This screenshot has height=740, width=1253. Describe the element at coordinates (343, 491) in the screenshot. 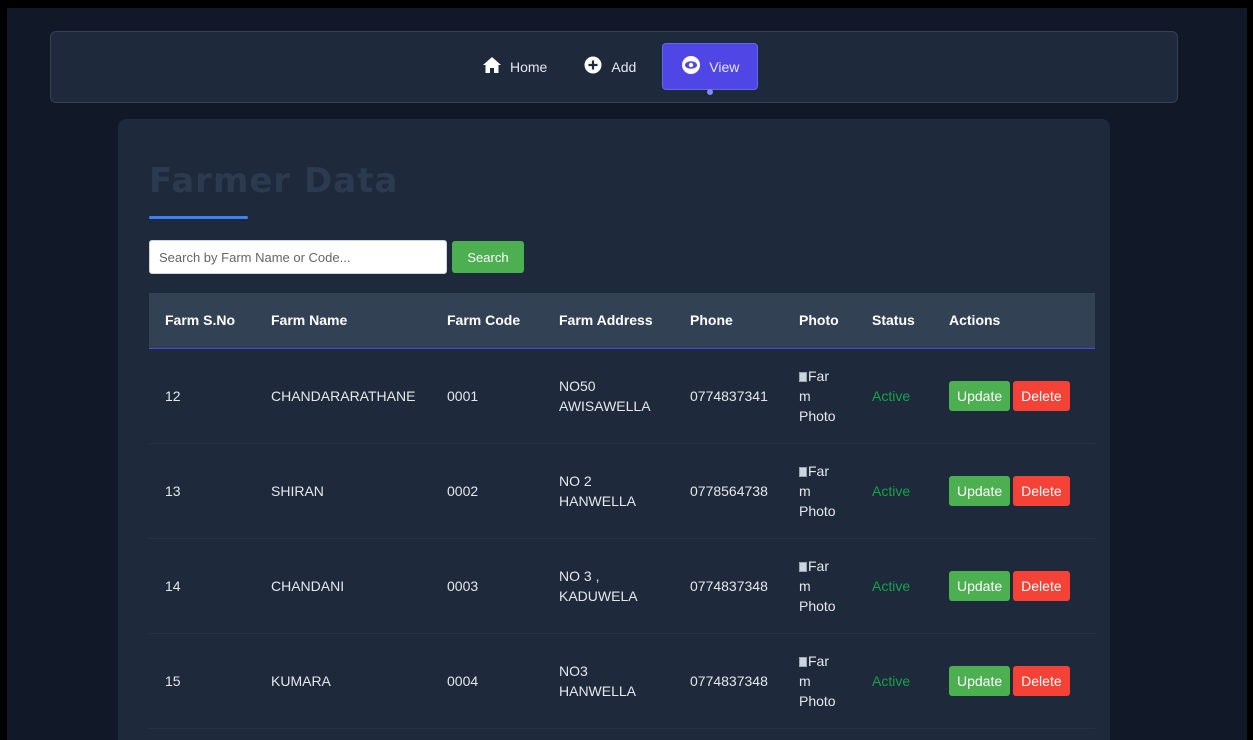

I see `cell-name: SHIRAN` at that location.